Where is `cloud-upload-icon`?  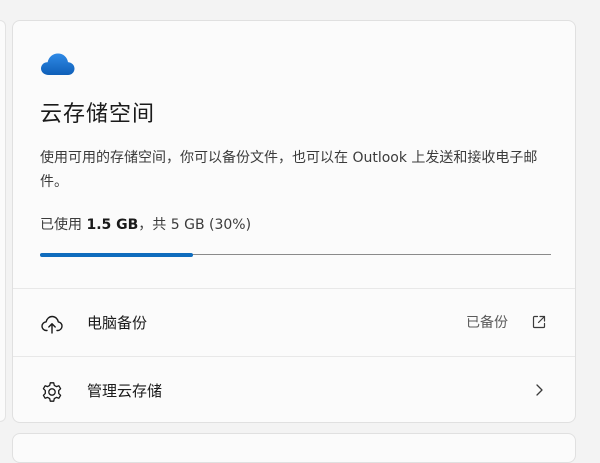 cloud-upload-icon is located at coordinates (52, 324).